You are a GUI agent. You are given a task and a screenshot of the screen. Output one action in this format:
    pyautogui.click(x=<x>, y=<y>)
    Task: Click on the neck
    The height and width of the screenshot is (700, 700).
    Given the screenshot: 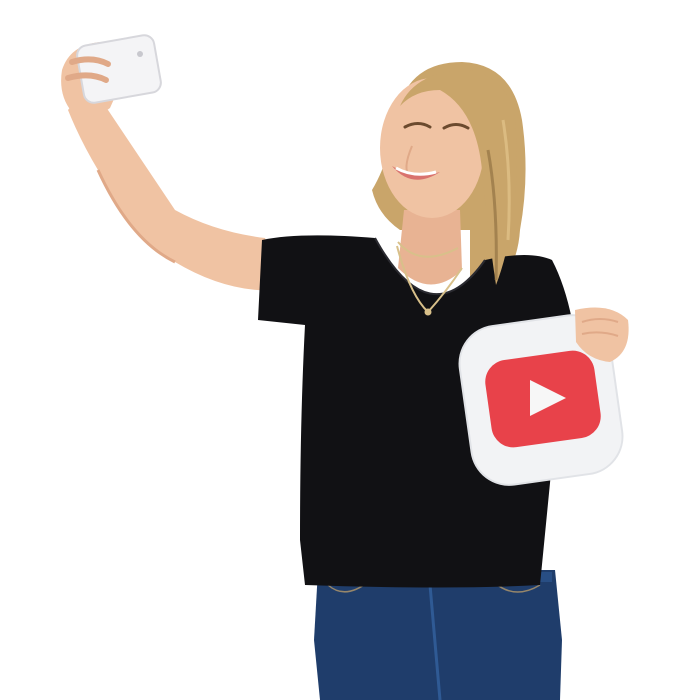 What is the action you would take?
    pyautogui.click(x=430, y=247)
    